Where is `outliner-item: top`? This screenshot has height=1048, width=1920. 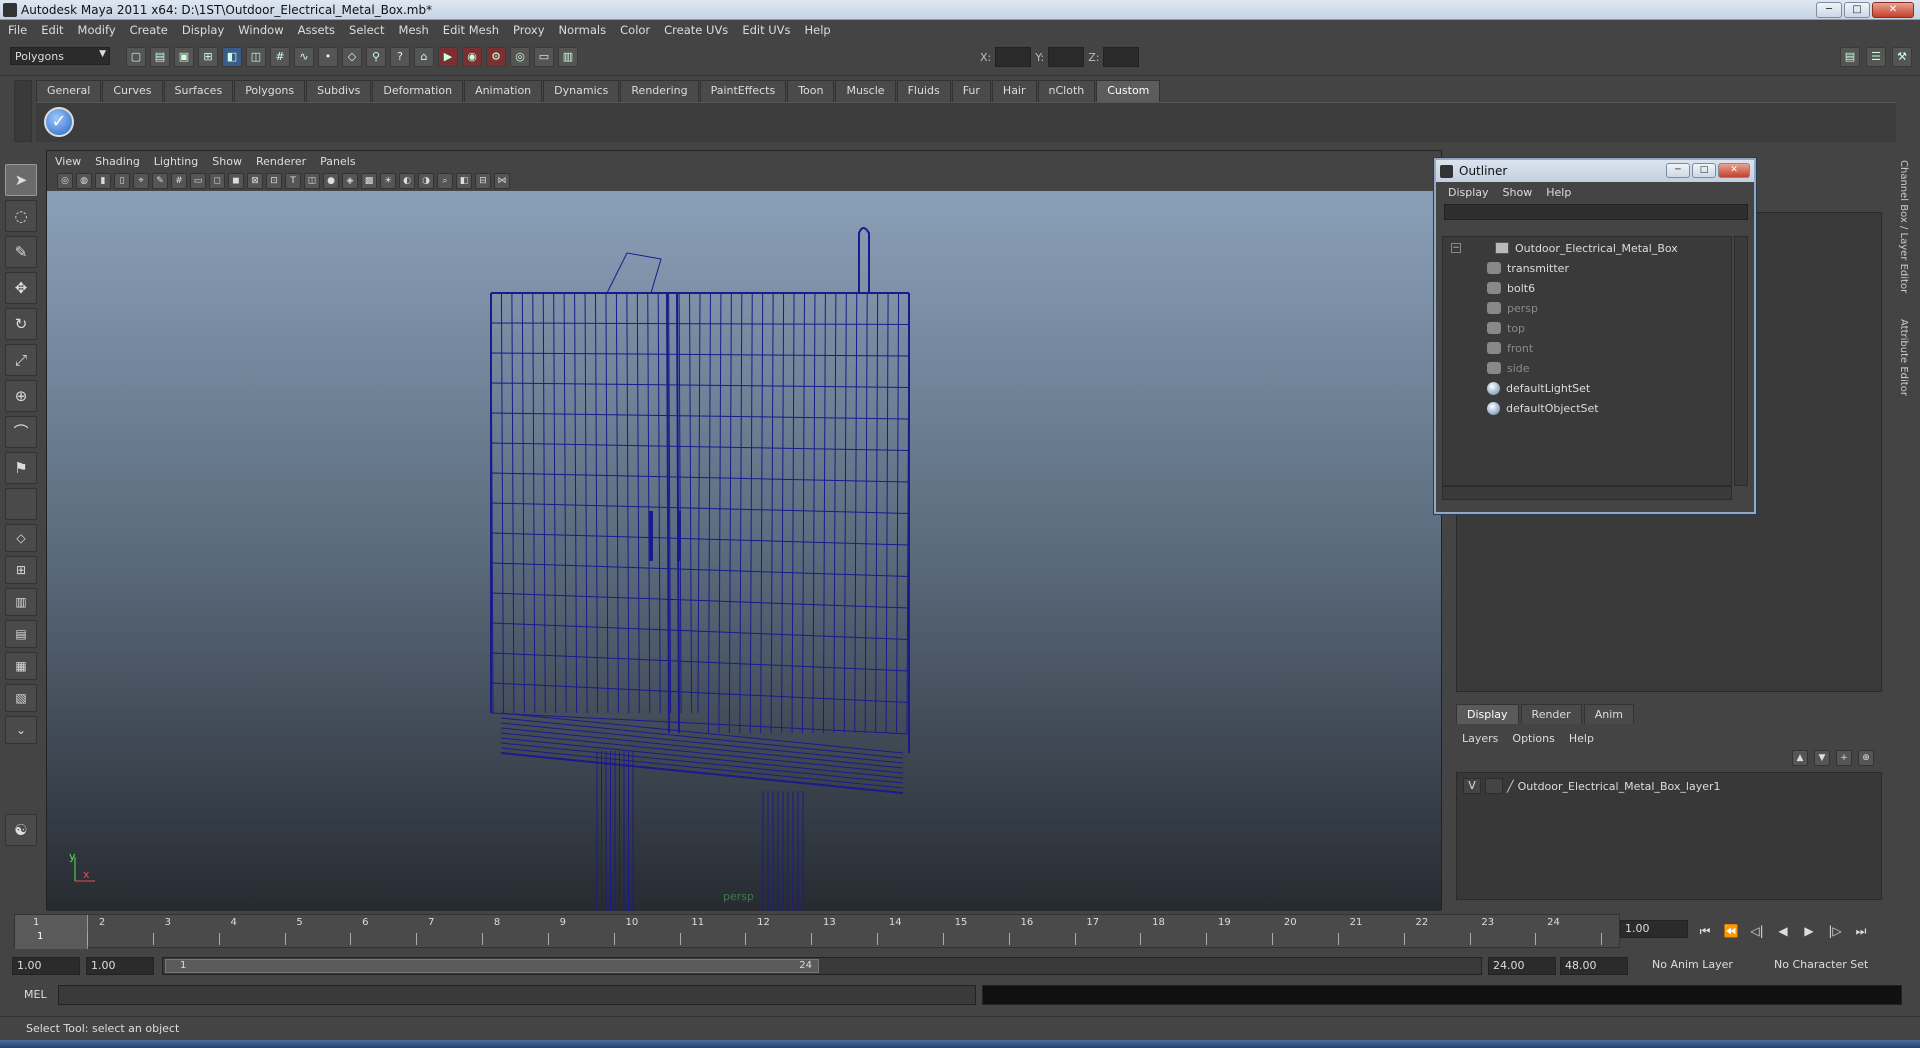
outliner-item: top is located at coordinates (1506, 328).